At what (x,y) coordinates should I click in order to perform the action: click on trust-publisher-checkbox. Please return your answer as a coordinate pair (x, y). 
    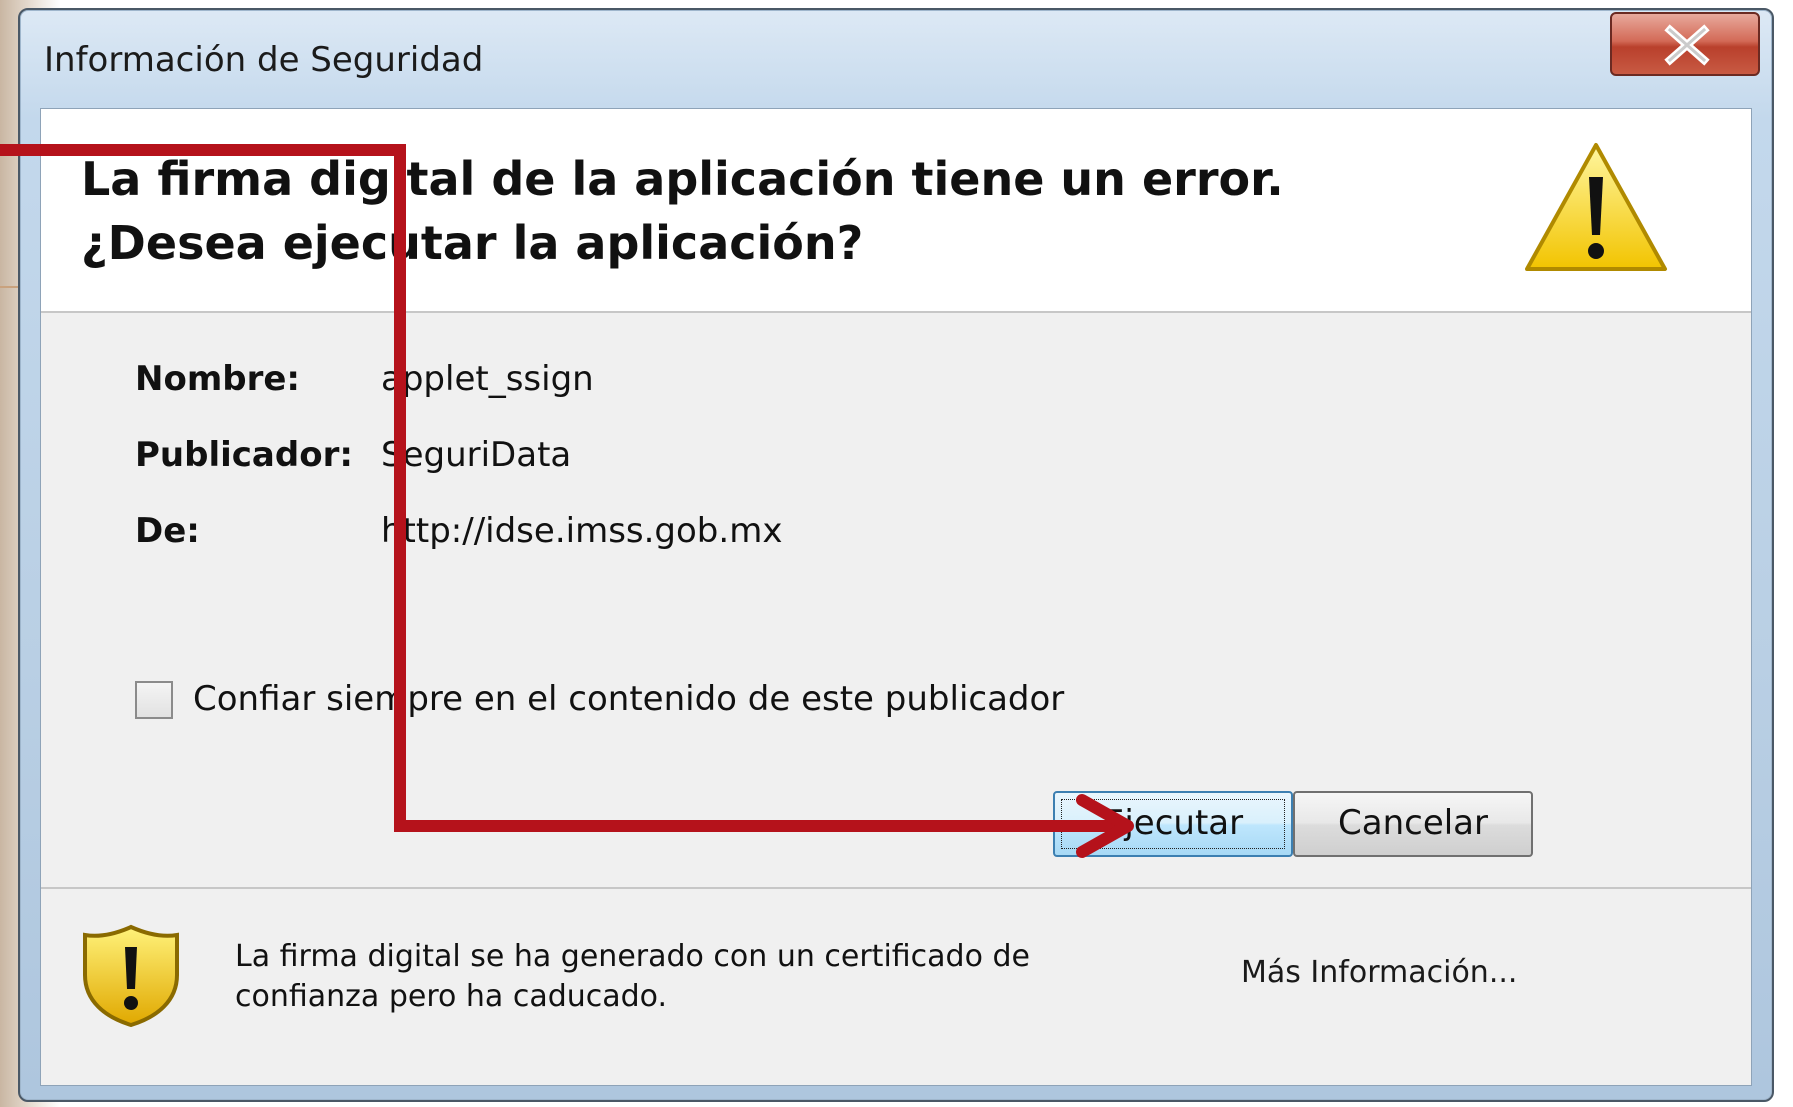
    Looking at the image, I should click on (154, 700).